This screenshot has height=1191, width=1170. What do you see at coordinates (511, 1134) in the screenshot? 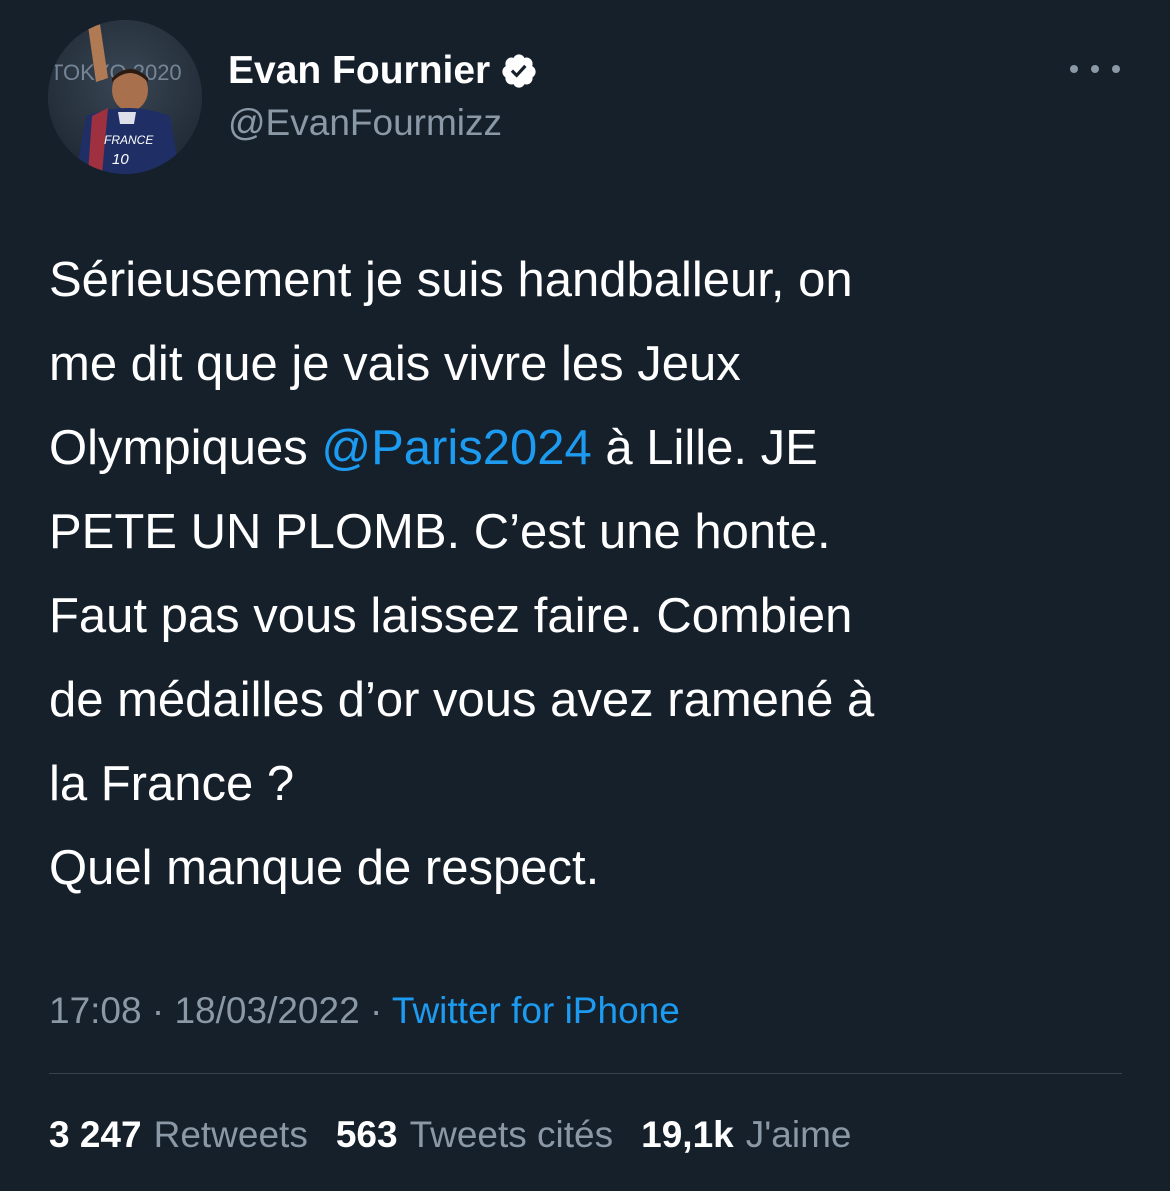
I see `quote-tweets-label: Tweets cités` at bounding box center [511, 1134].